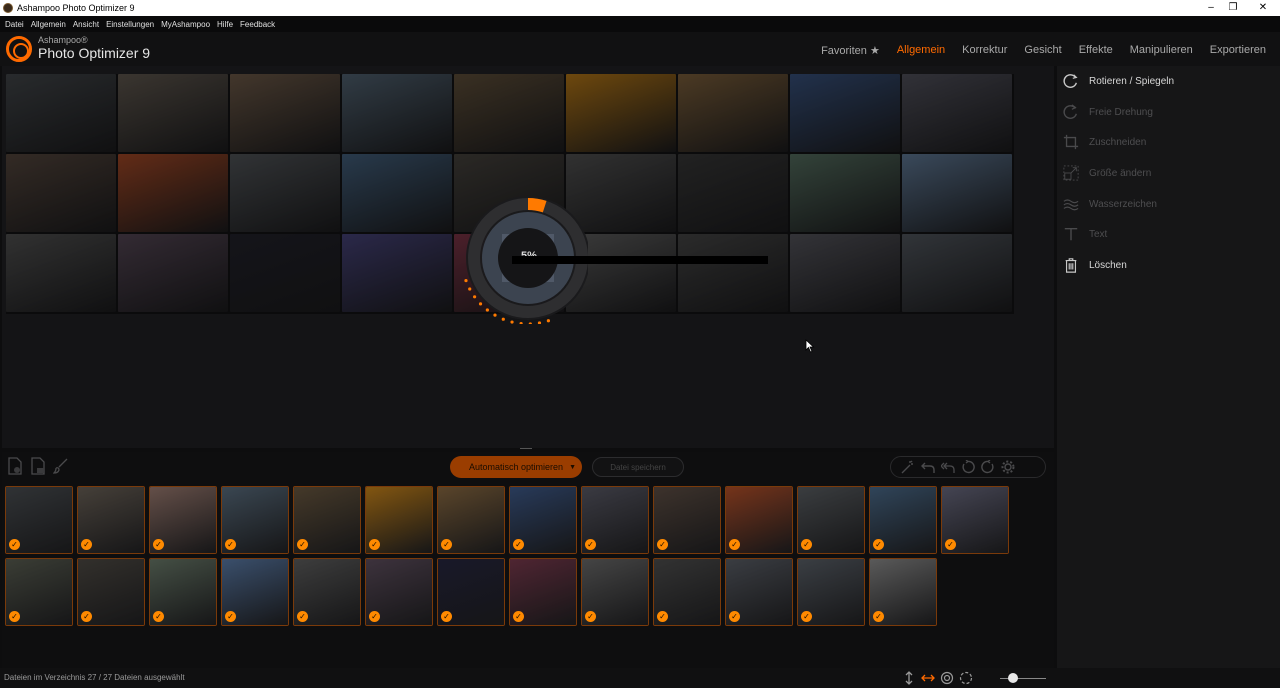 Image resolution: width=1280 pixels, height=688 pixels. What do you see at coordinates (984, 50) in the screenshot?
I see `tab-korrektur: Korrektur` at bounding box center [984, 50].